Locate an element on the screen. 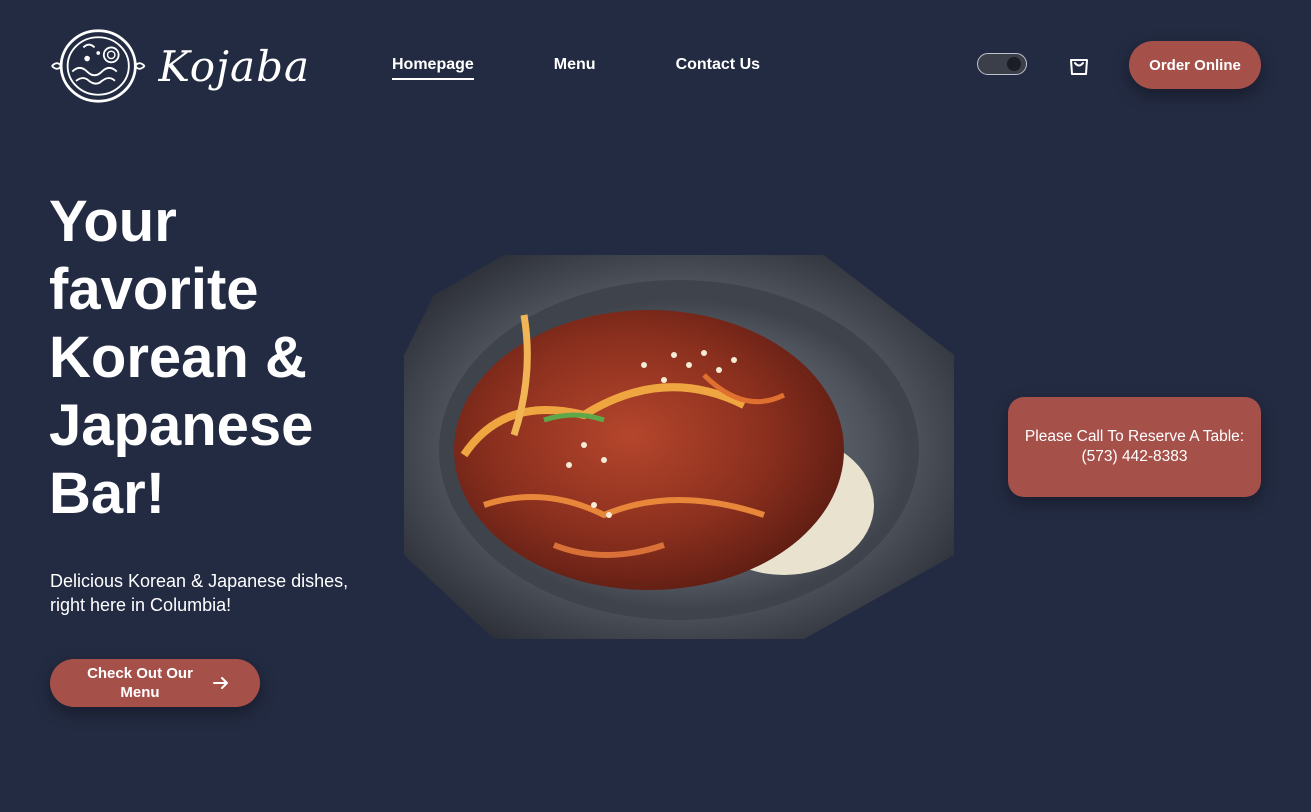  shopping-bag-icon is located at coordinates (1079, 65).